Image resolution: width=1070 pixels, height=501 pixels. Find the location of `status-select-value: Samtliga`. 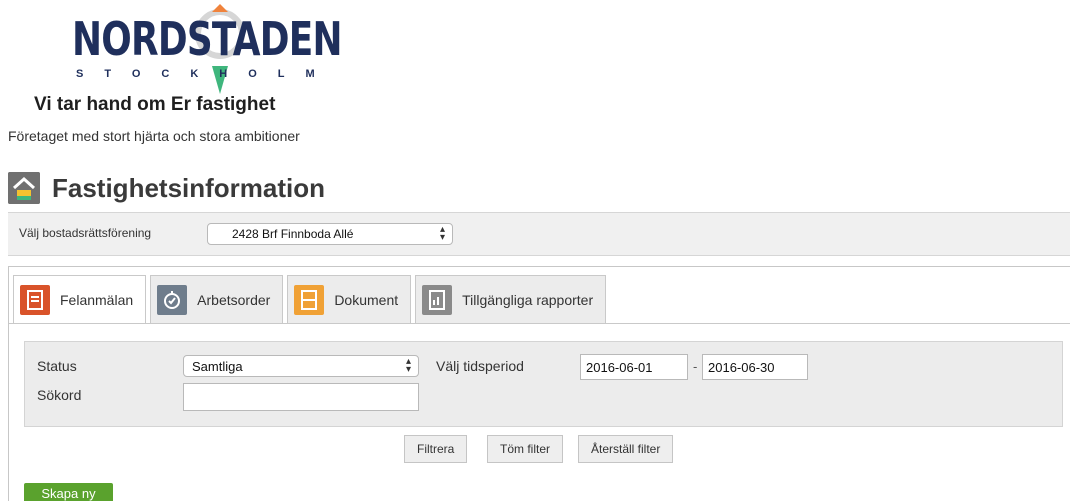

status-select-value: Samtliga is located at coordinates (217, 366).